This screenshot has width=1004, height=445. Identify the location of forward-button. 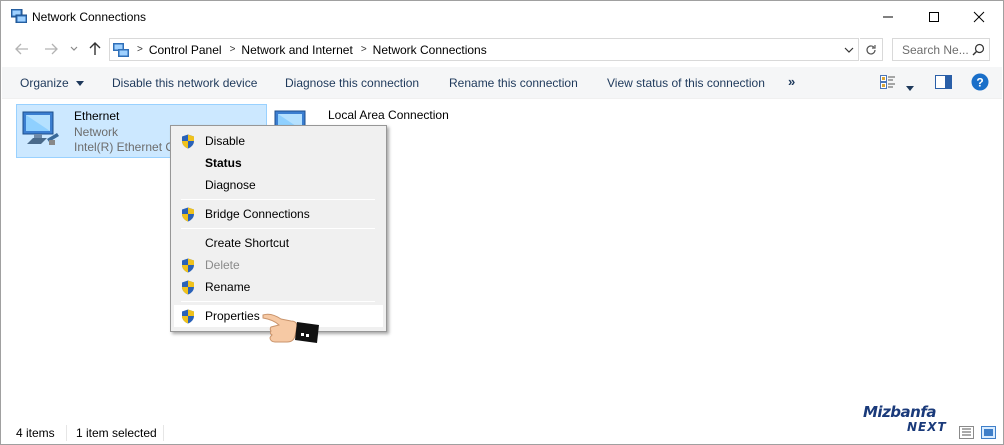
(51, 49).